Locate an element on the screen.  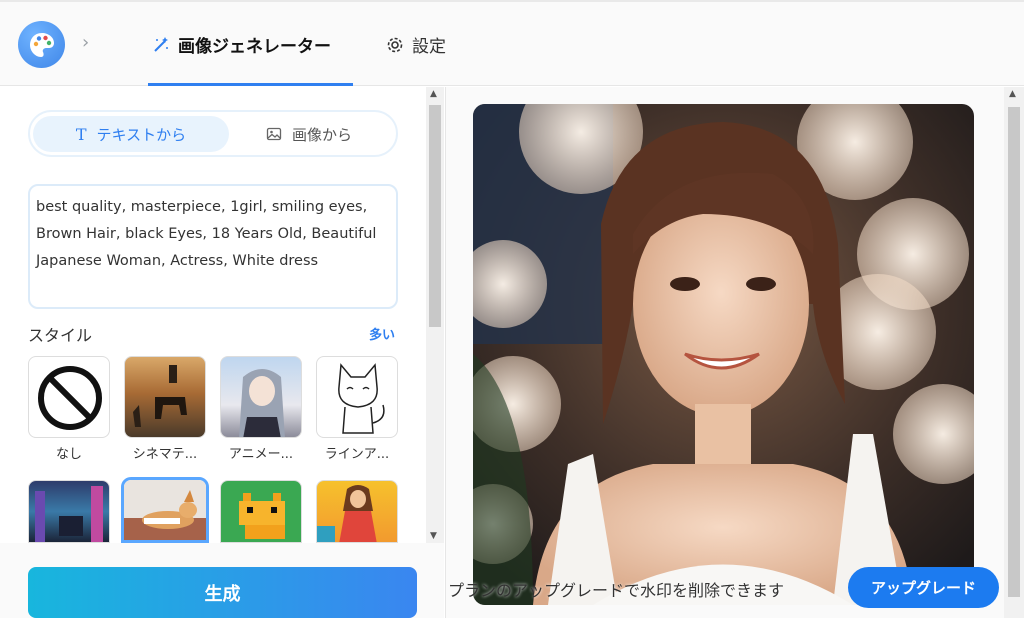
style-cyberpunk is located at coordinates (69, 511).